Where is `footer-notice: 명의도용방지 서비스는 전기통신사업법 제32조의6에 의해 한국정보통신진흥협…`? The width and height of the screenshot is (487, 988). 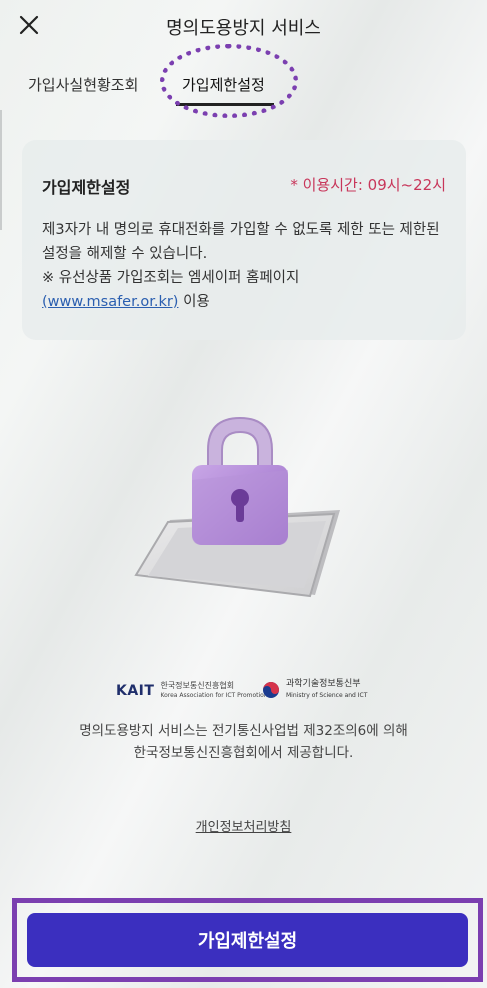 footer-notice: 명의도용방지 서비스는 전기통신사업법 제32조의6에 의해 한국정보통신진흥협… is located at coordinates (243, 742).